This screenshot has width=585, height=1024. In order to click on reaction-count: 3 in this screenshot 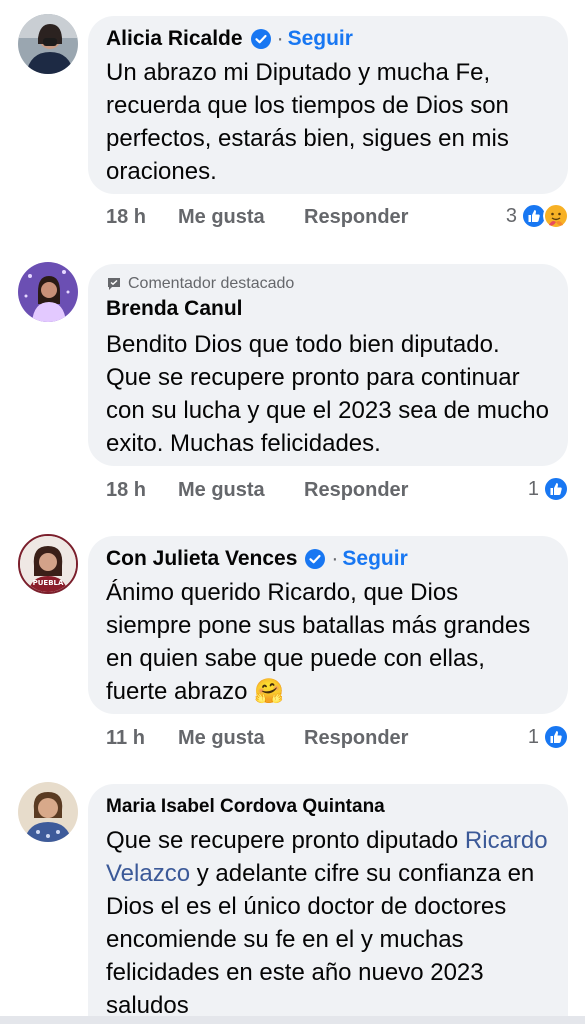, I will do `click(511, 215)`.